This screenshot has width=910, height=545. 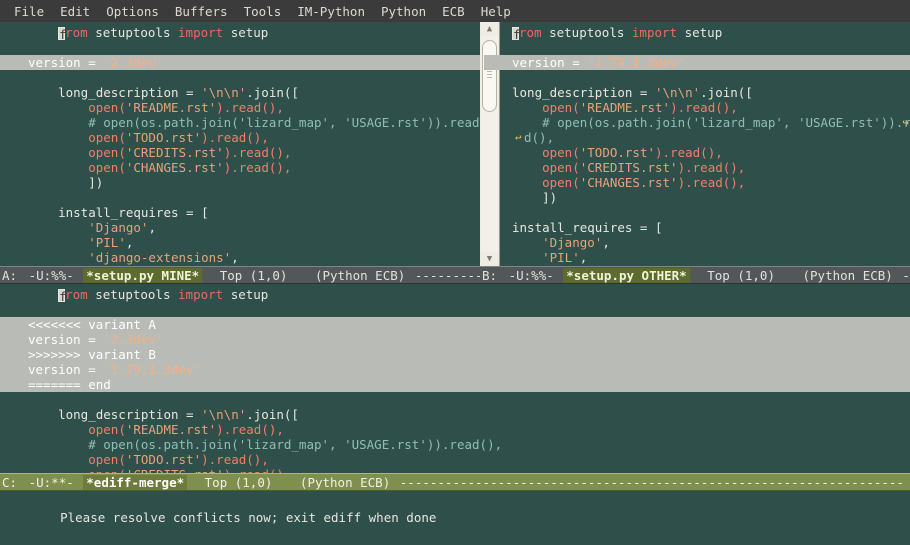 What do you see at coordinates (455, 354) in the screenshot?
I see `code-line: >>>>>>> variant B` at bounding box center [455, 354].